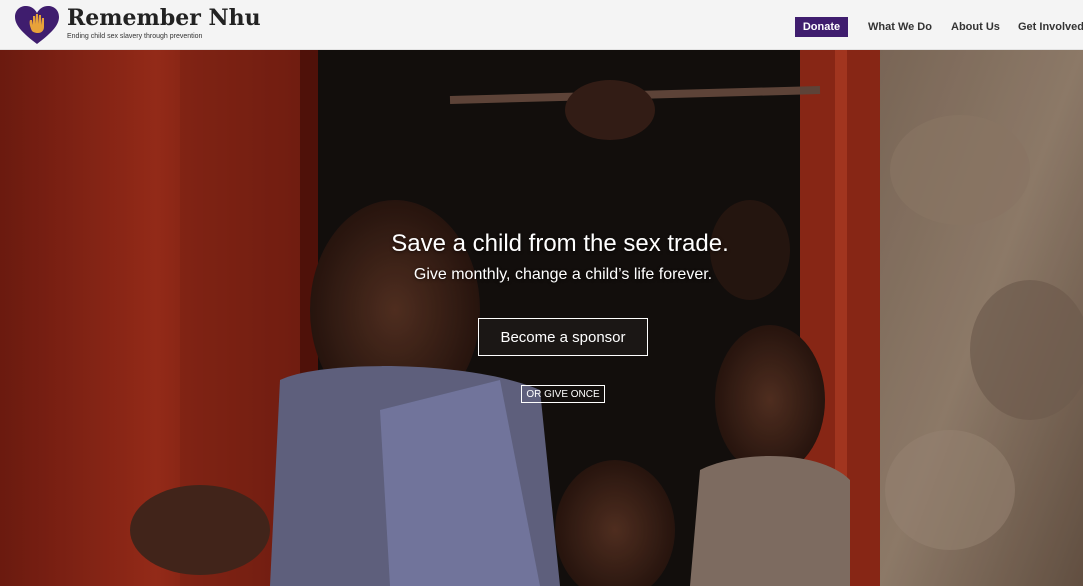  I want to click on nav-link-get-involved: Get Involved, so click(1050, 27).